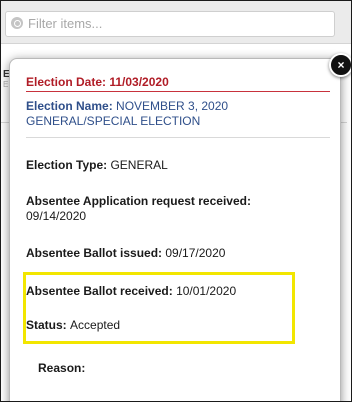 Image resolution: width=352 pixels, height=402 pixels. What do you see at coordinates (68, 82) in the screenshot?
I see `election-date-label: Election Date:` at bounding box center [68, 82].